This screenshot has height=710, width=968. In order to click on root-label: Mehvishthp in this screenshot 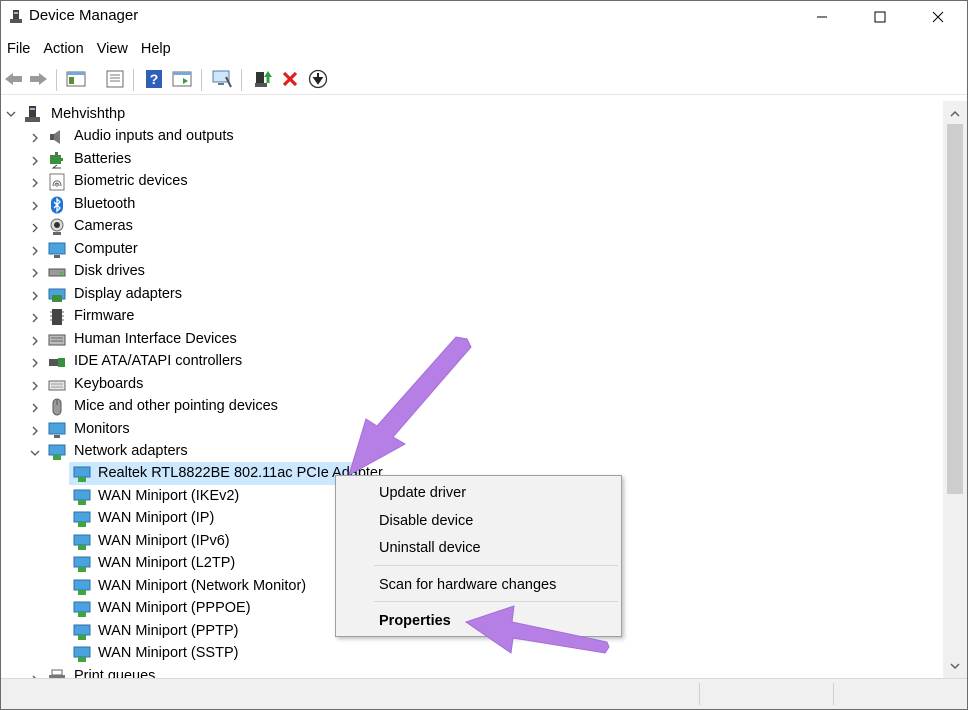, I will do `click(88, 114)`.